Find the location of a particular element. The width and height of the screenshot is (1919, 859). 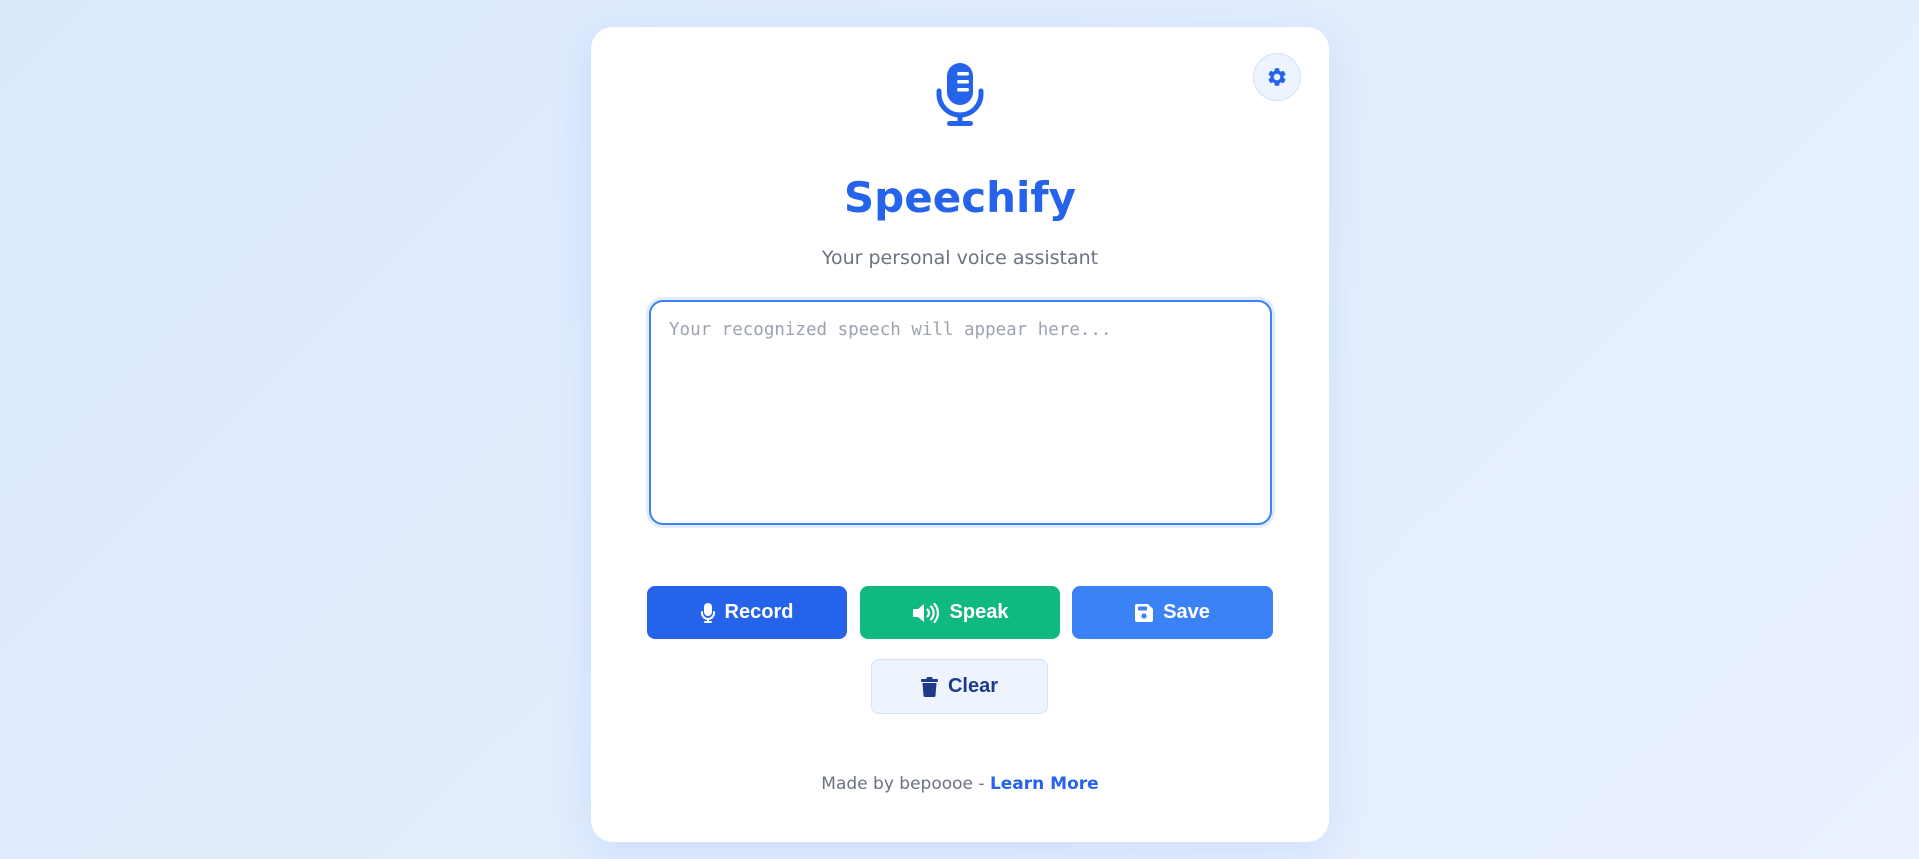

learn-more-link: Learn More is located at coordinates (1044, 784).